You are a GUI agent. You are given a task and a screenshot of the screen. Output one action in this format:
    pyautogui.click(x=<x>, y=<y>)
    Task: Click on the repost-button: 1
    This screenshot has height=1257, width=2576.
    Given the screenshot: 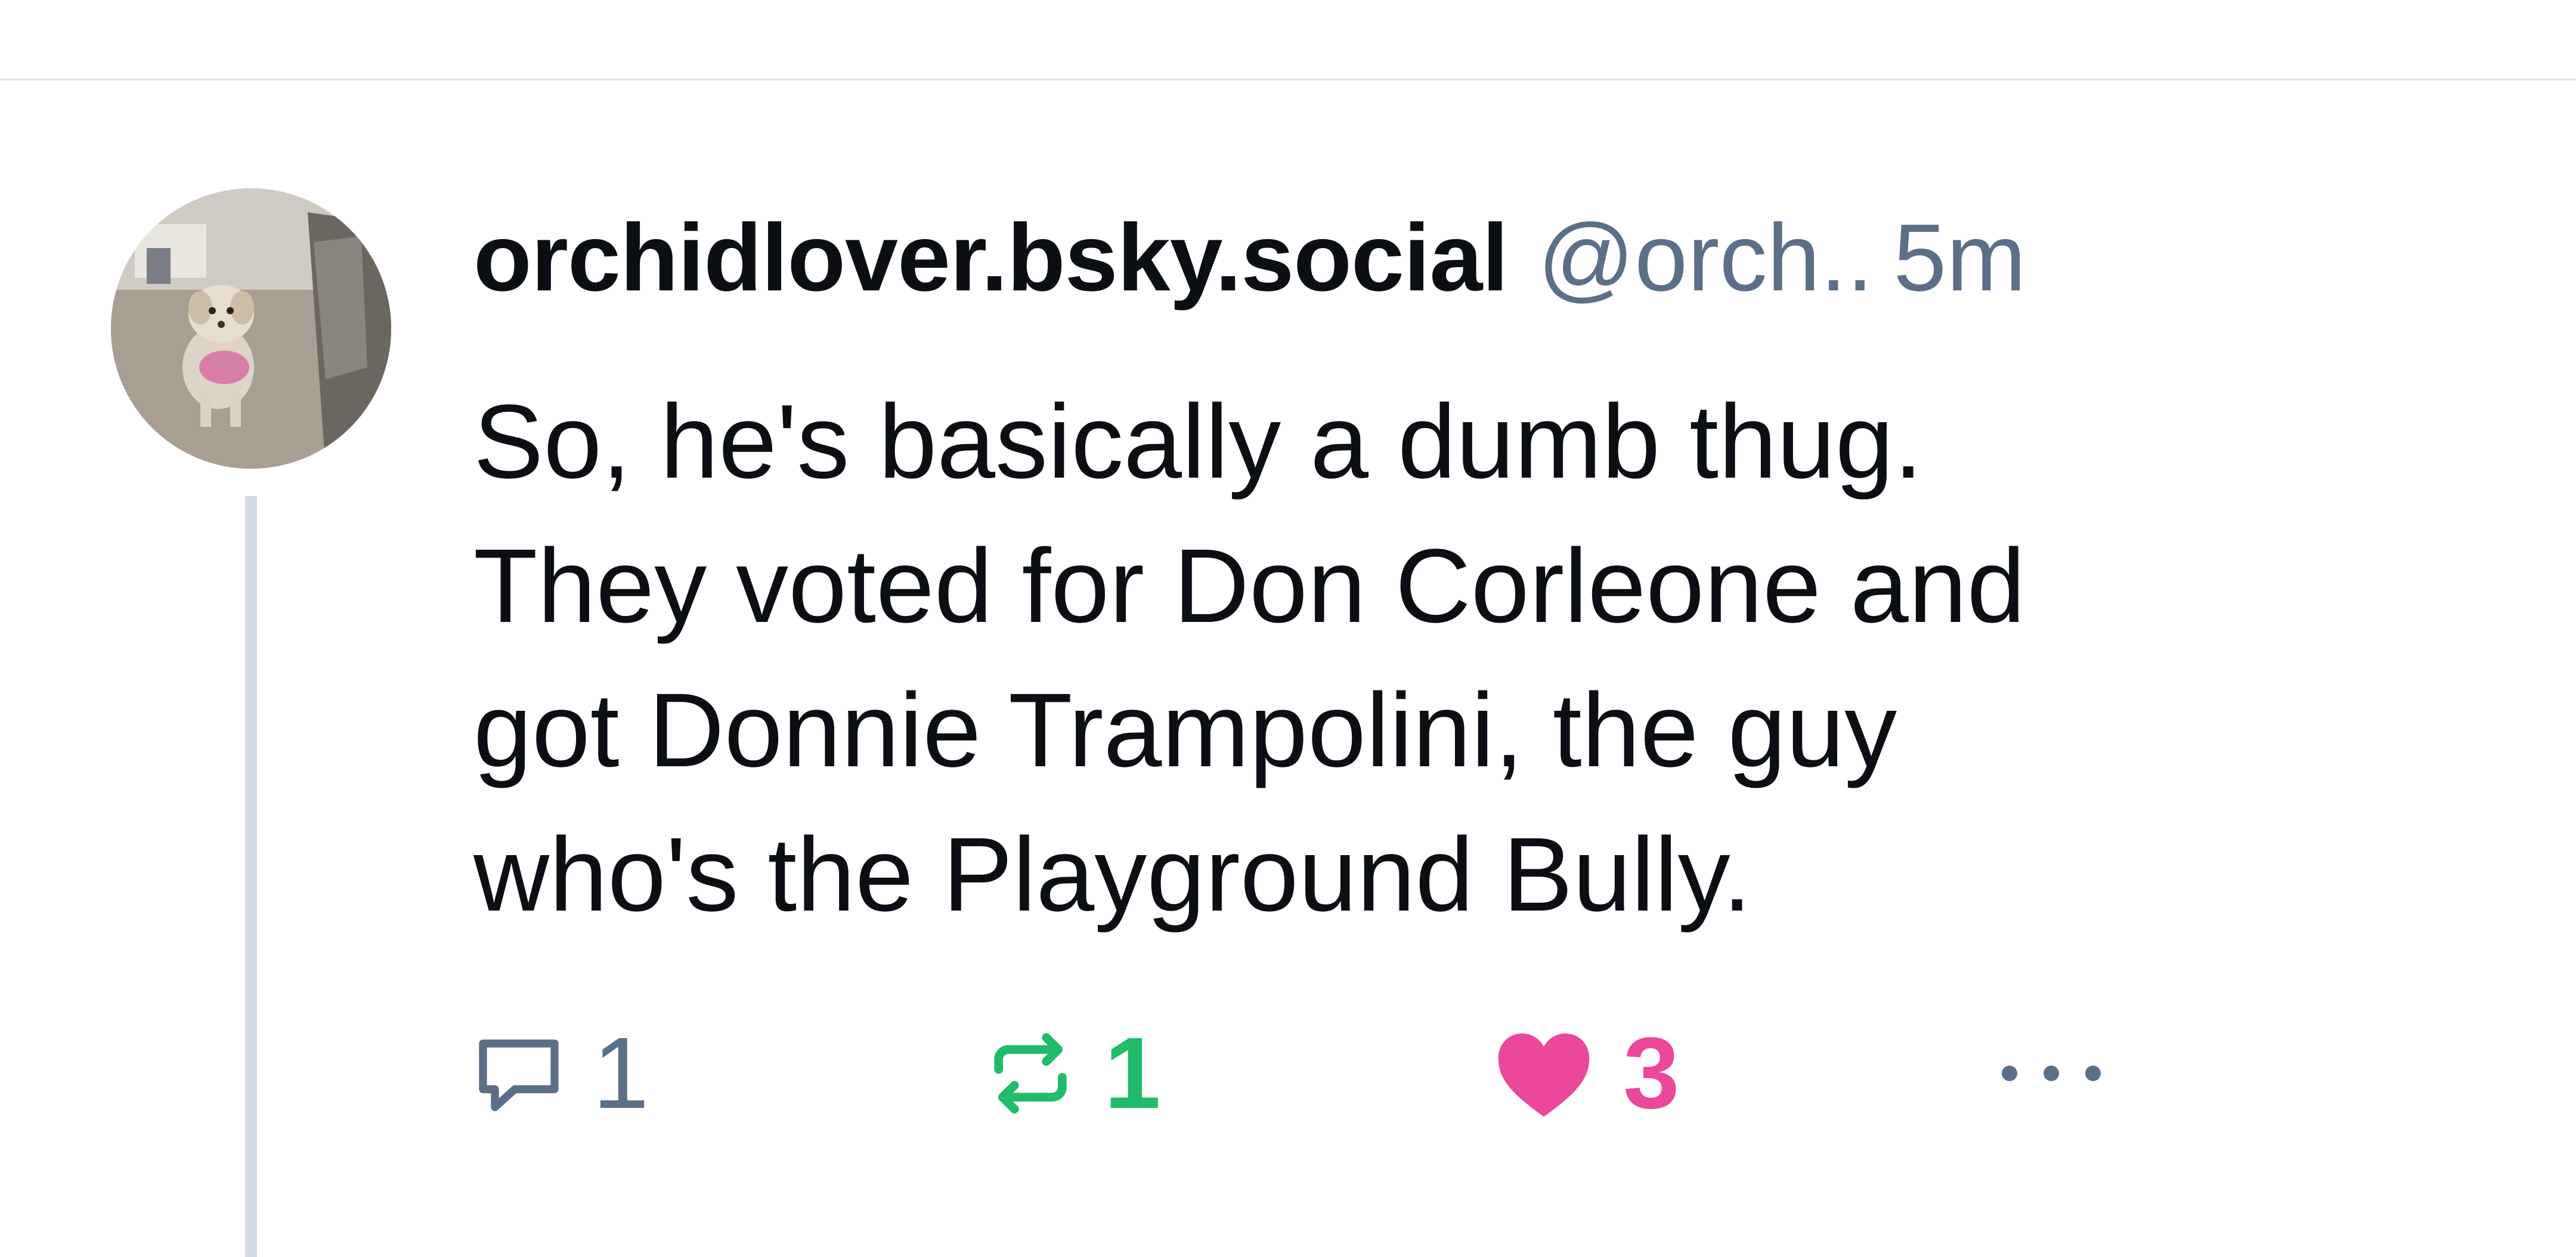 What is the action you would take?
    pyautogui.click(x=1072, y=1073)
    